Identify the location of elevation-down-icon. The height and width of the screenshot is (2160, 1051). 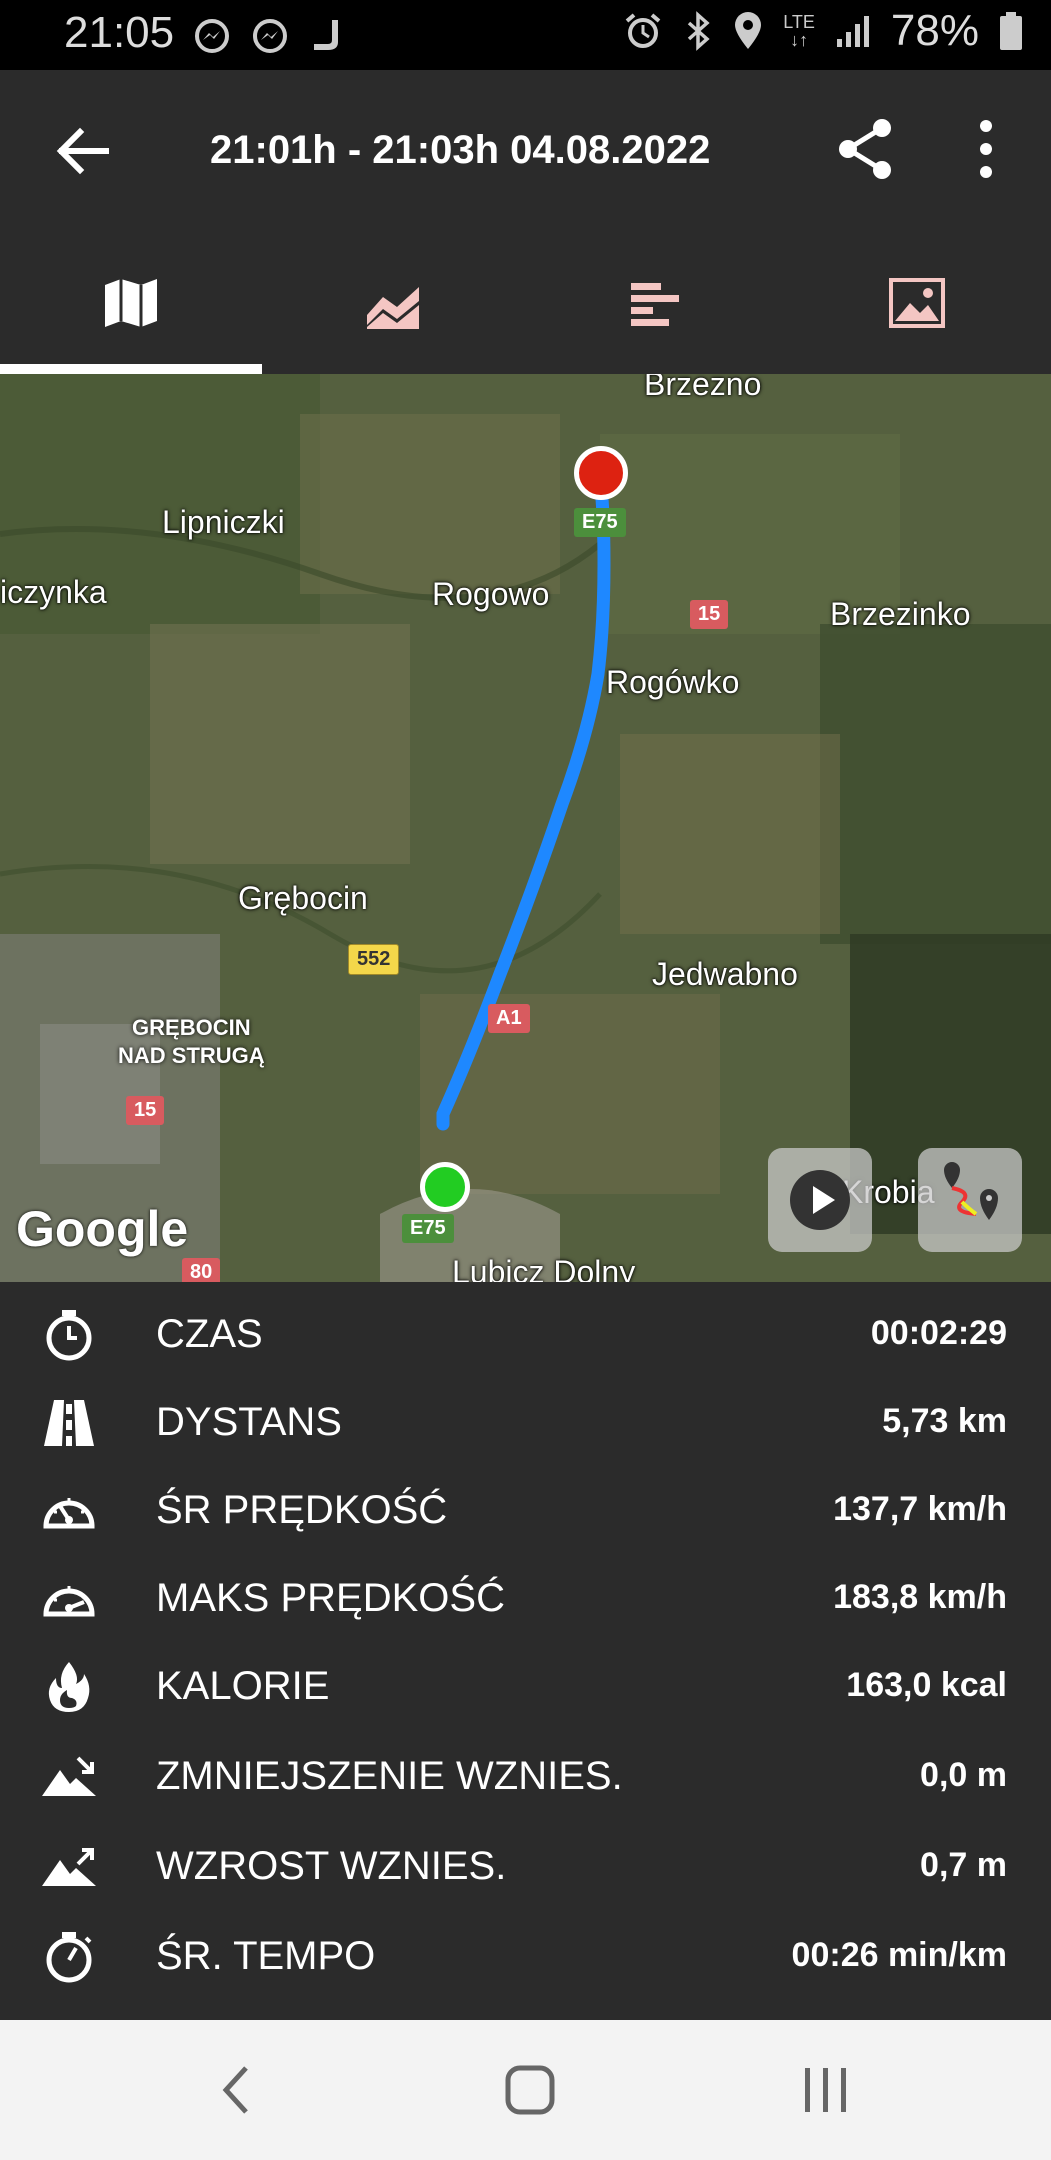
(69, 1776).